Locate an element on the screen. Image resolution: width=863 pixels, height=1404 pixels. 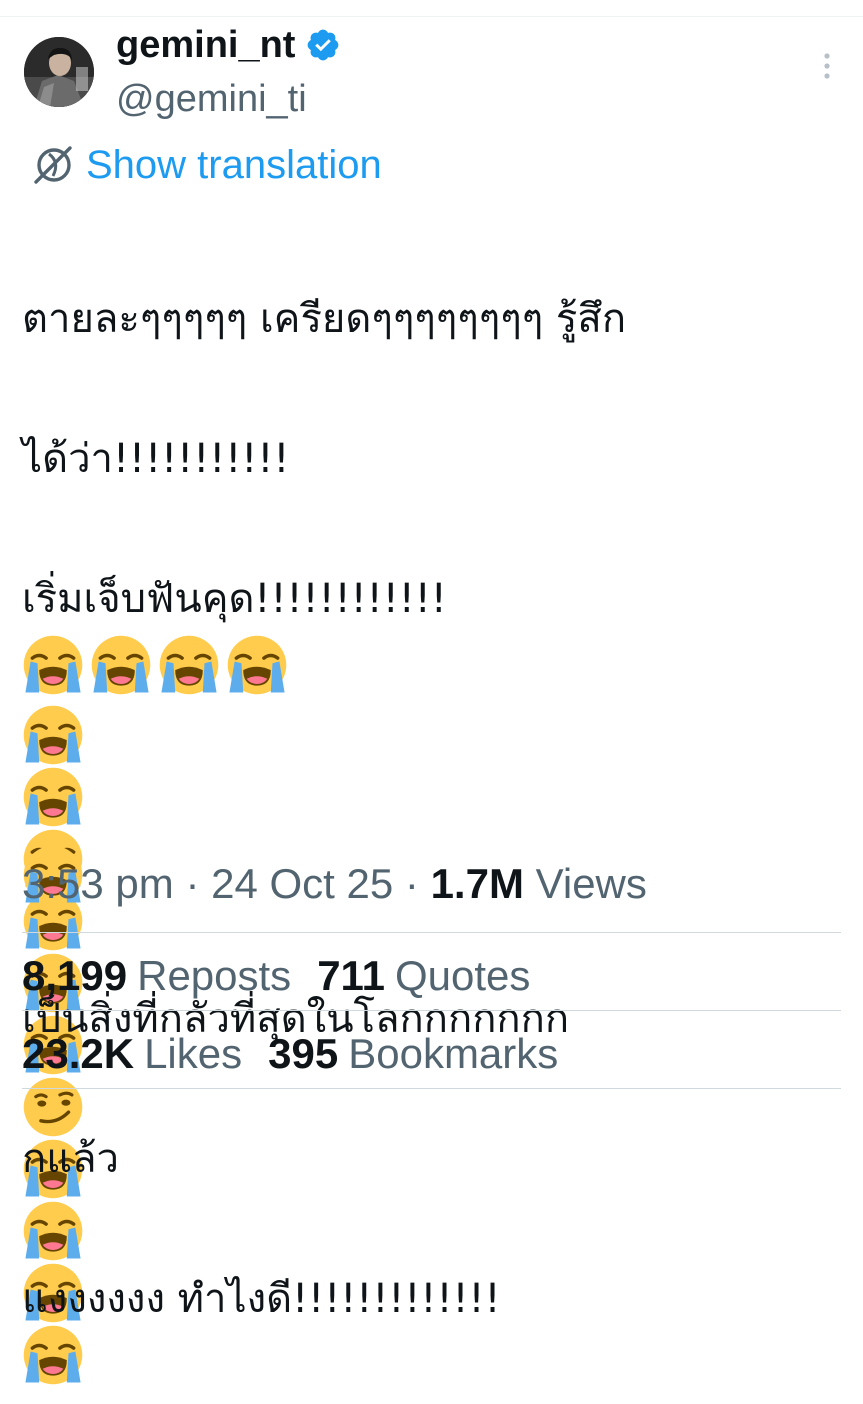
likes-label: Likes is located at coordinates (193, 1053).